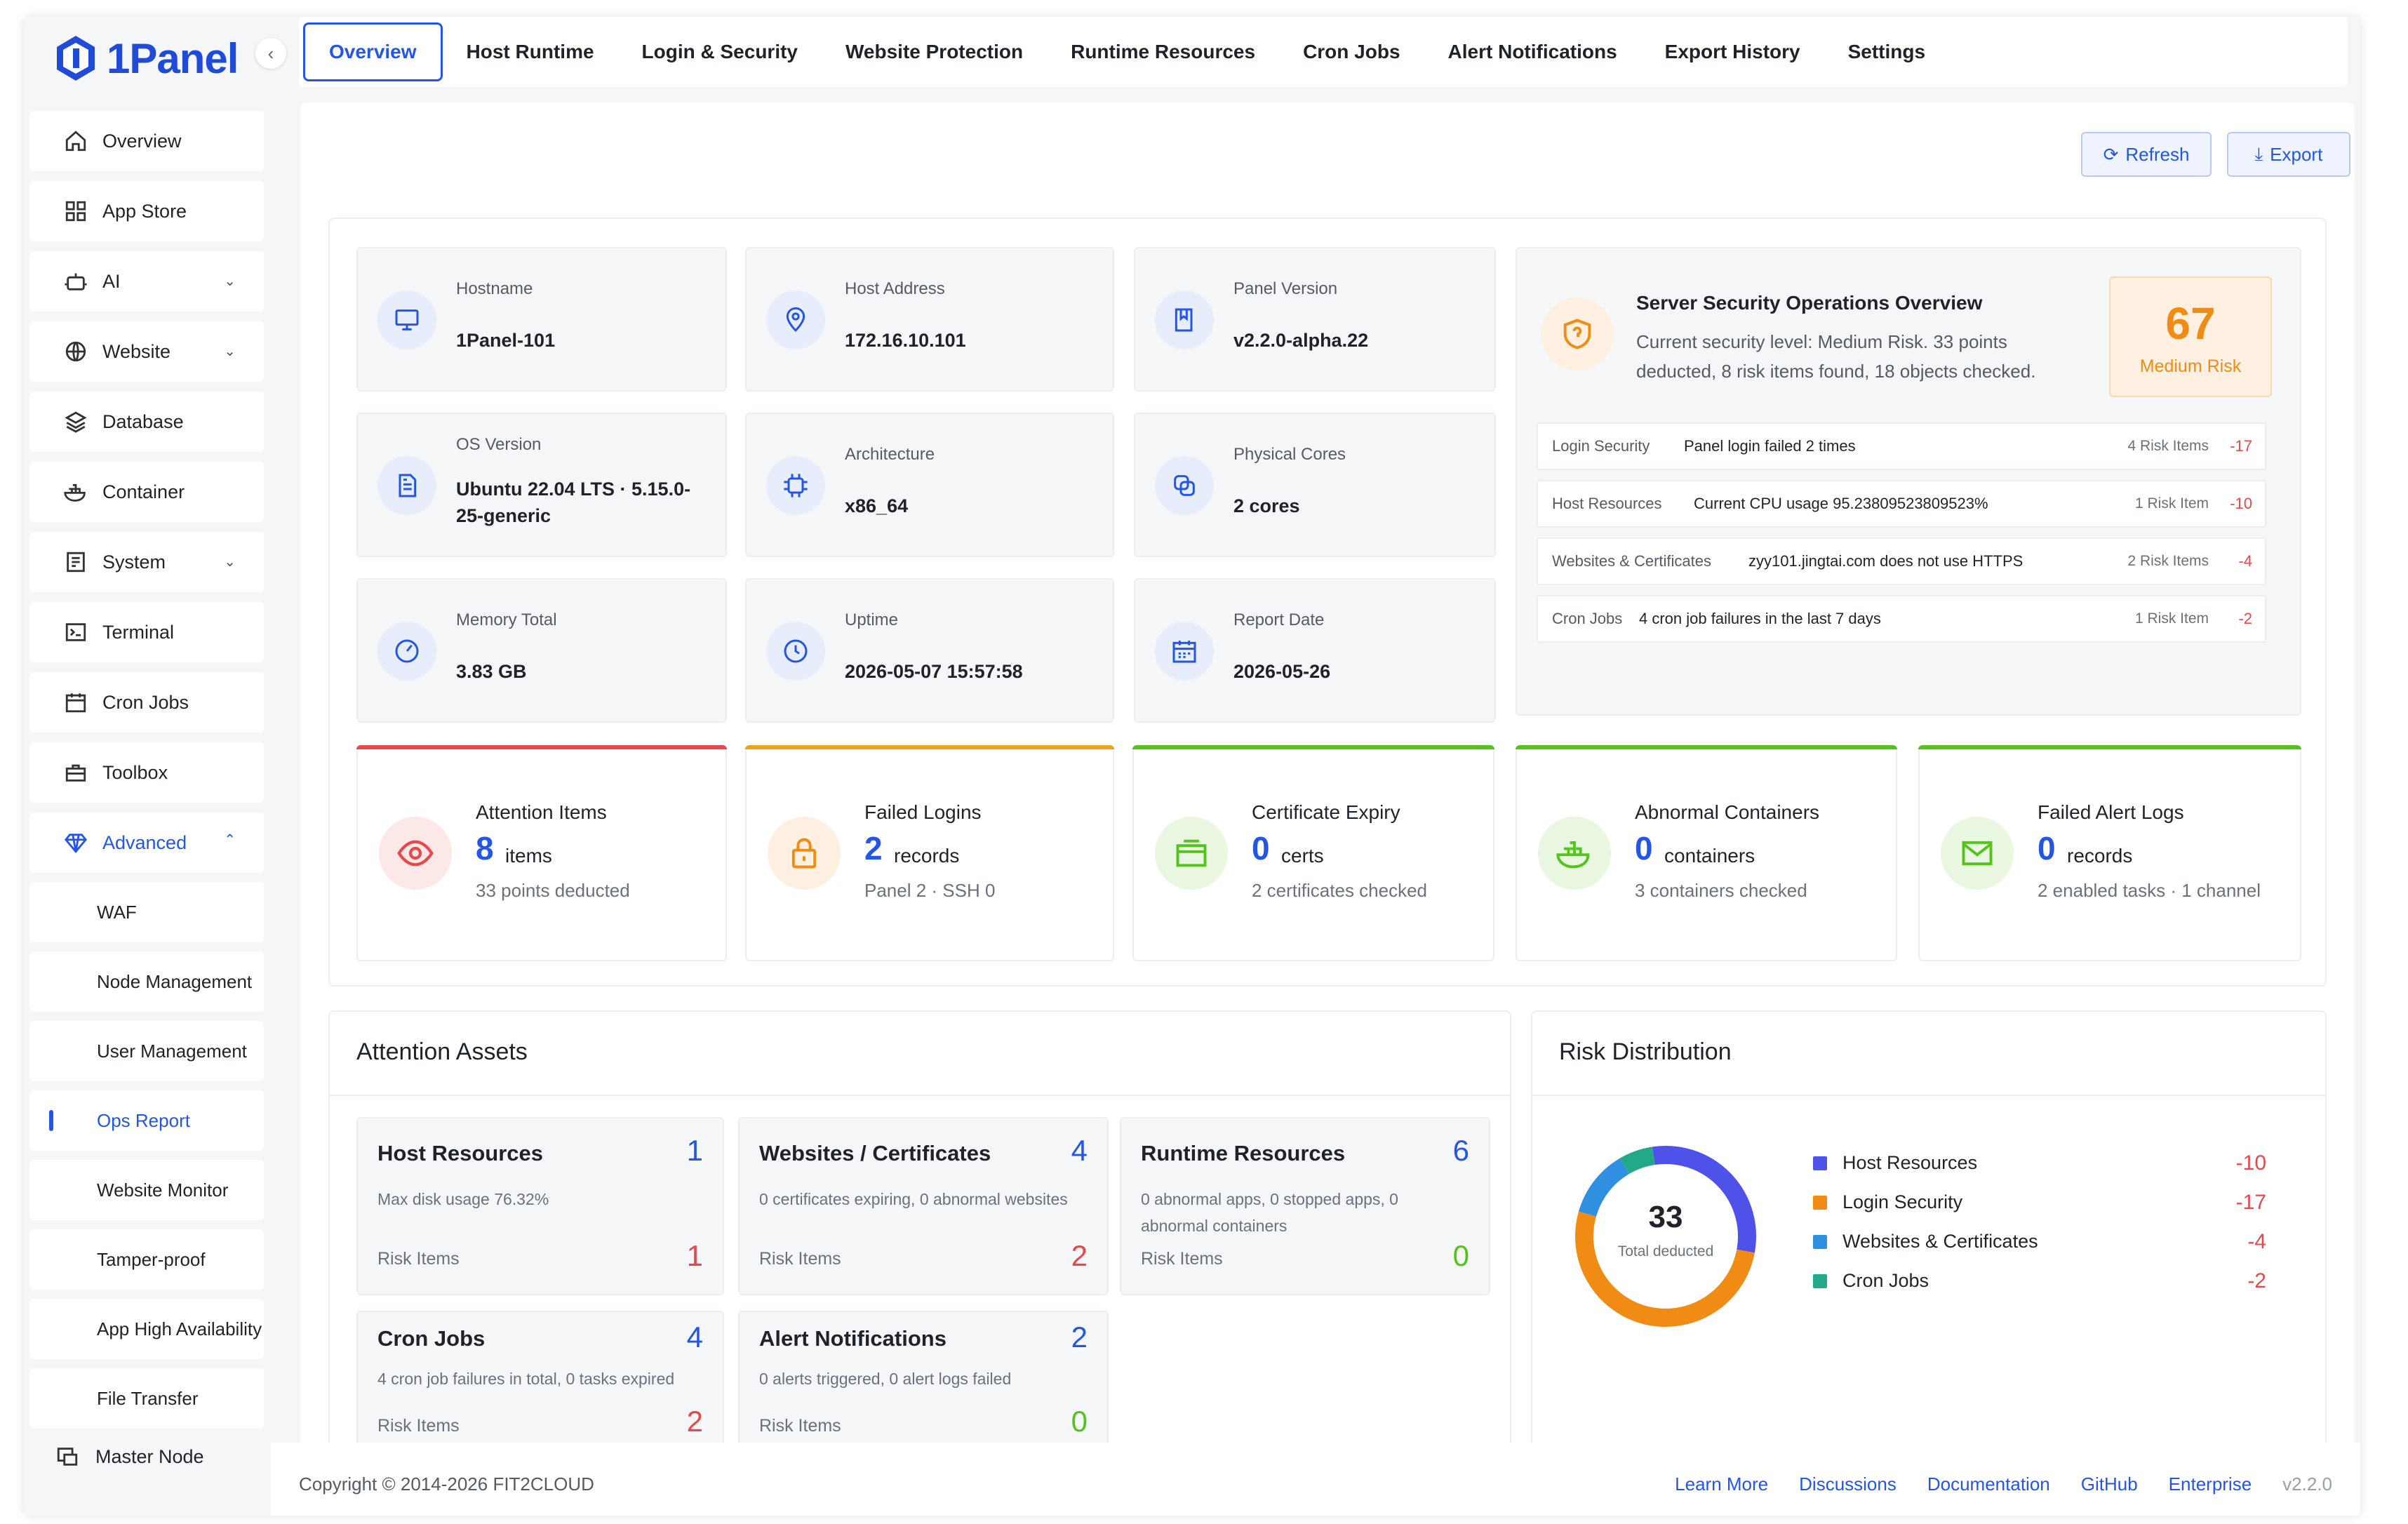  Describe the element at coordinates (573, 489) in the screenshot. I see `info-value: Ubuntu 22.04 LTS · 5.15.0-` at that location.